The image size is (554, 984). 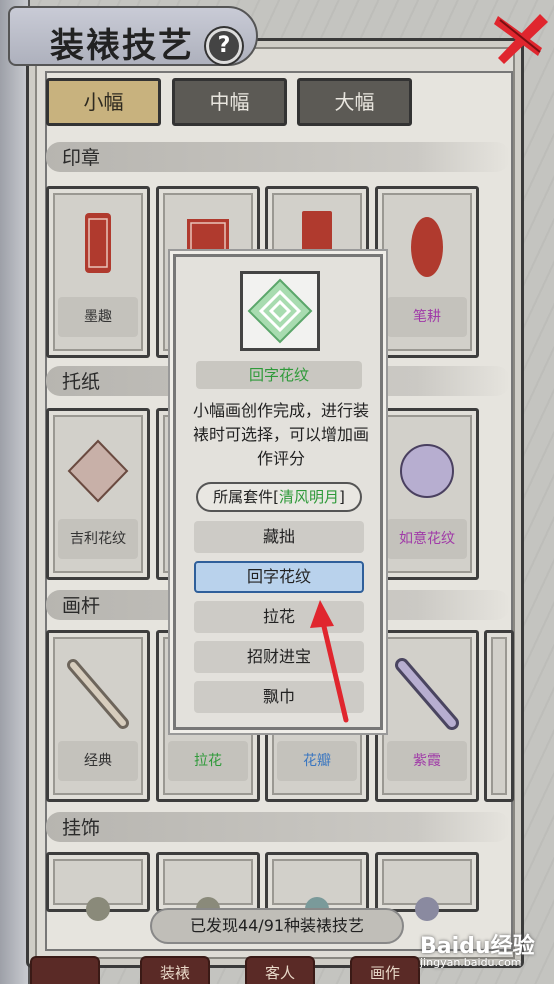 I want to click on seal-card-moqu: 墨趣, so click(x=98, y=272).